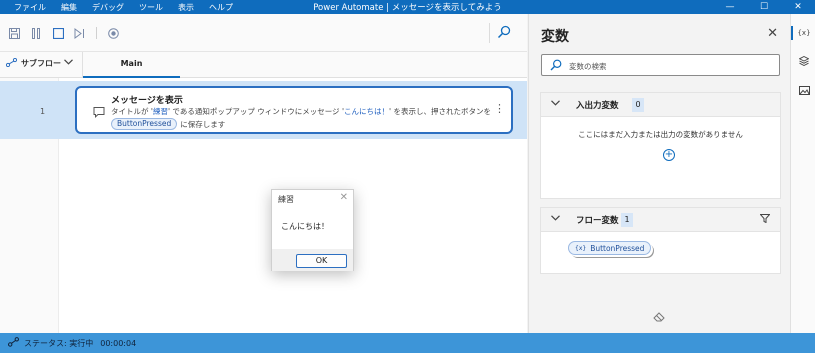 This screenshot has width=815, height=353. Describe the element at coordinates (792, 33) in the screenshot. I see `rail-active-indicator` at that location.